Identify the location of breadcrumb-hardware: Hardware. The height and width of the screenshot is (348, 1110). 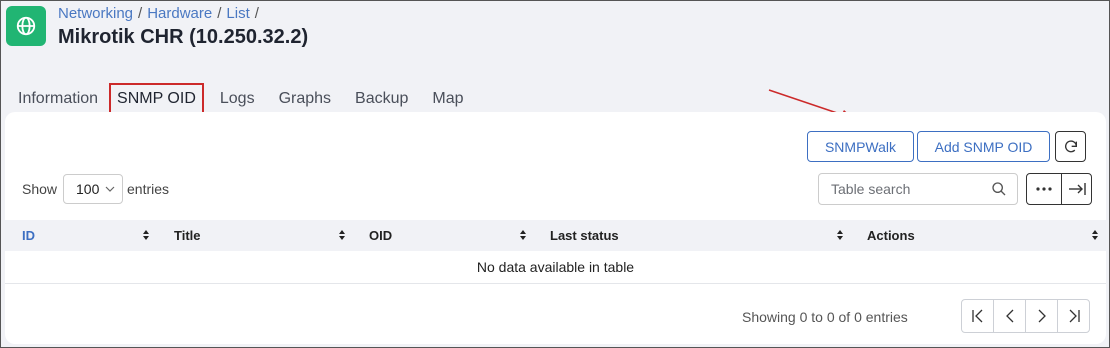
(179, 13).